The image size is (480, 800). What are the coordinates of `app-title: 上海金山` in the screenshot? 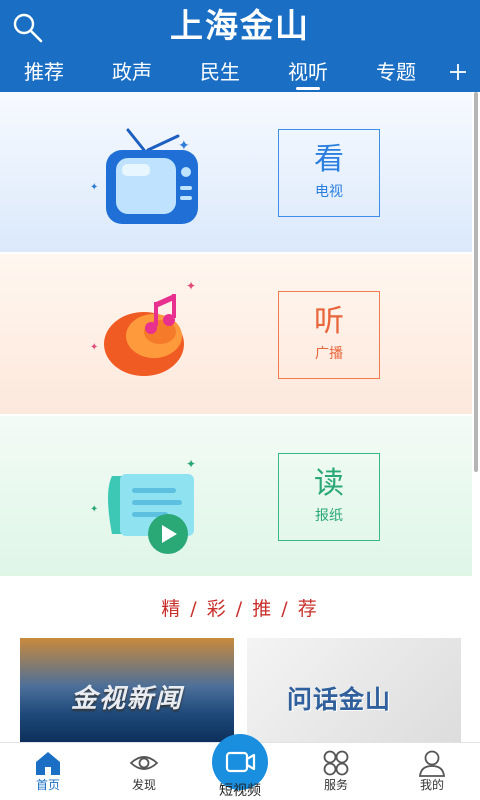 It's located at (240, 25).